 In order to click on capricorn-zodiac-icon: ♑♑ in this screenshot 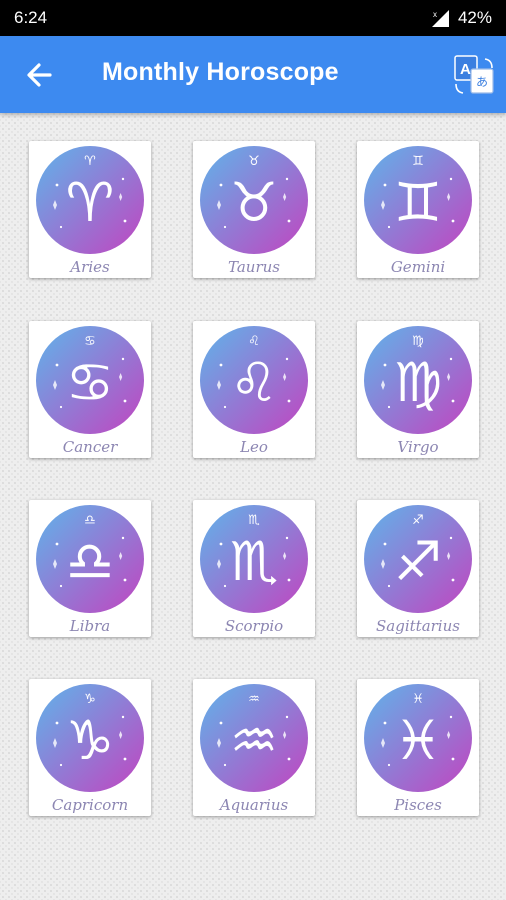, I will do `click(90, 738)`.